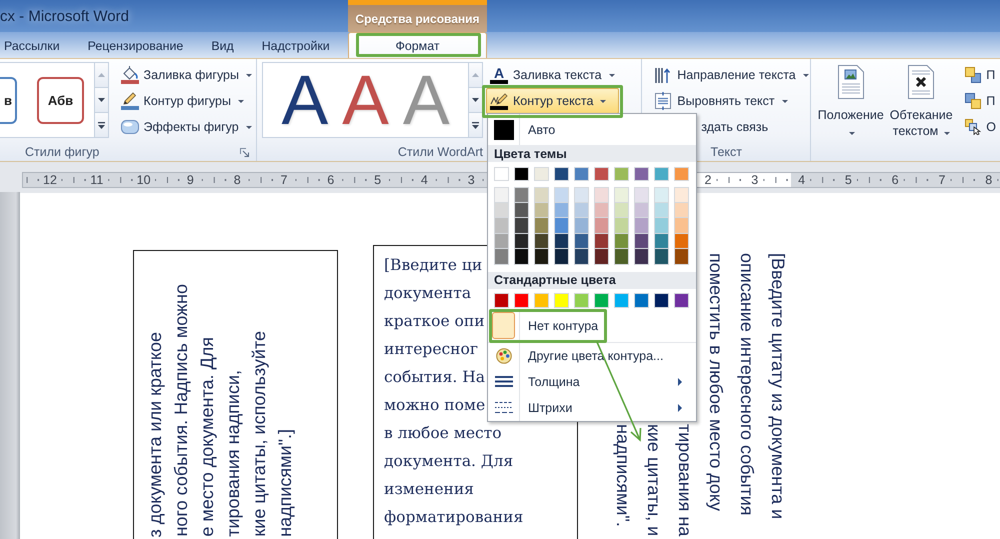  What do you see at coordinates (592, 326) in the screenshot?
I see `menu-item: Нет контура` at bounding box center [592, 326].